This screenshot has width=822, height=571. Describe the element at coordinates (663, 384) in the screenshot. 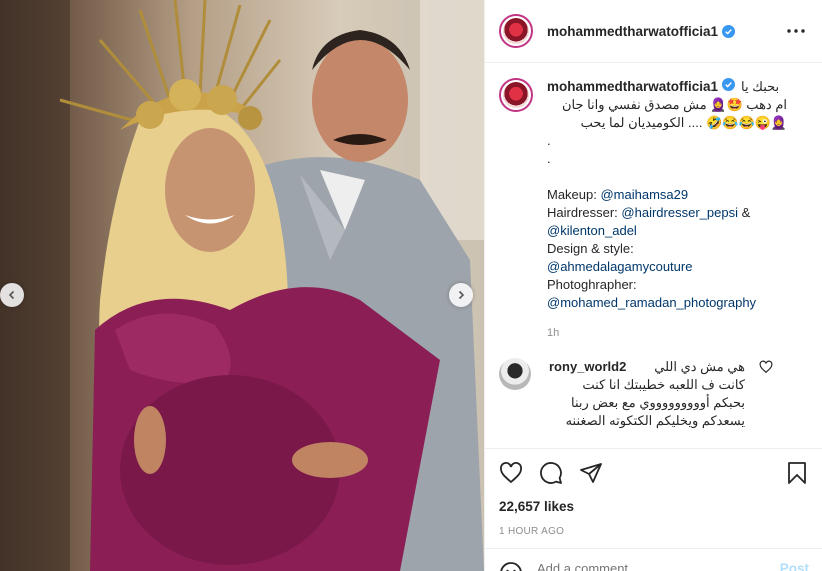

I see `comment-text-line: كانت ف اللعبه خطيبتك انا كنت` at that location.